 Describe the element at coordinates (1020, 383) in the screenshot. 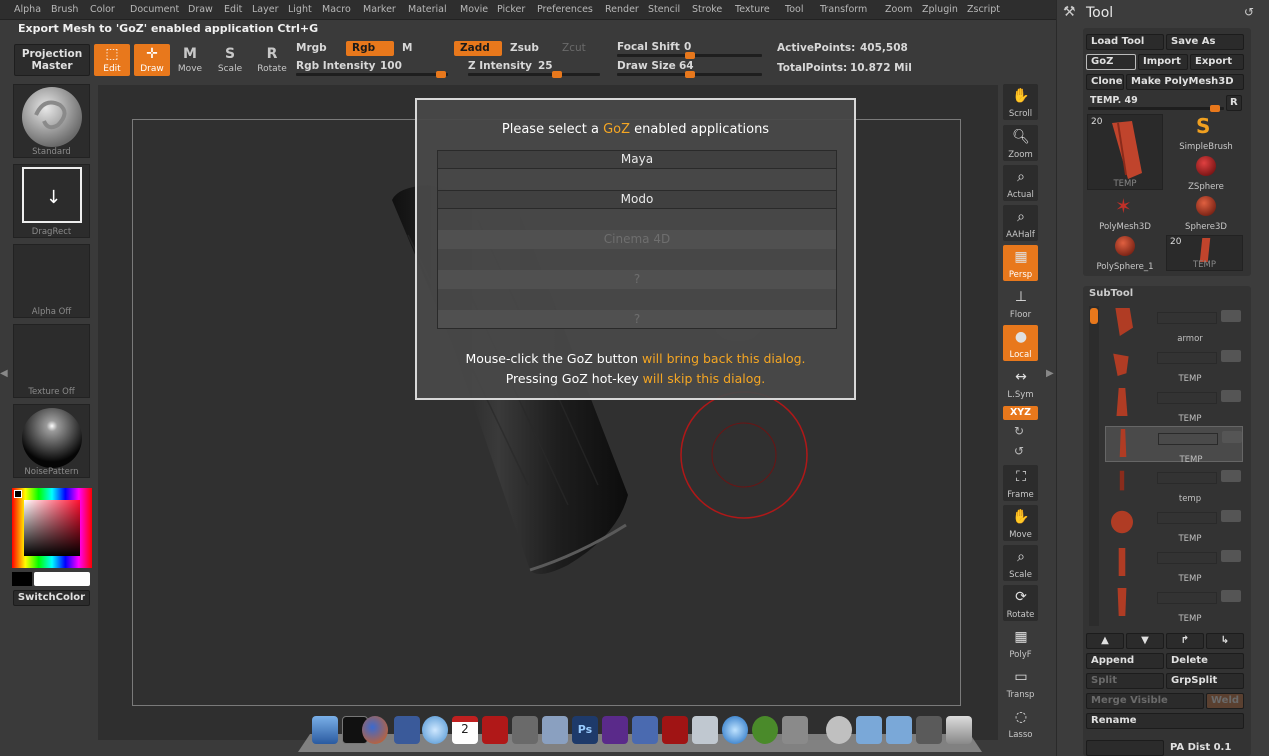

I see `lsym-button: ↔ L.Sym` at that location.